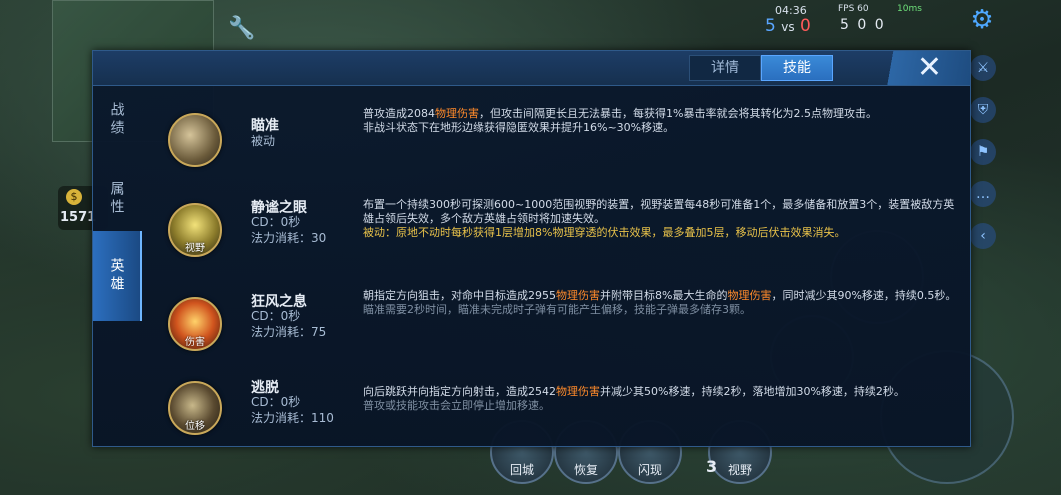 Image resolution: width=1061 pixels, height=495 pixels. What do you see at coordinates (664, 295) in the screenshot?
I see `desc-segment: 并附带目标8%最大生命的` at bounding box center [664, 295].